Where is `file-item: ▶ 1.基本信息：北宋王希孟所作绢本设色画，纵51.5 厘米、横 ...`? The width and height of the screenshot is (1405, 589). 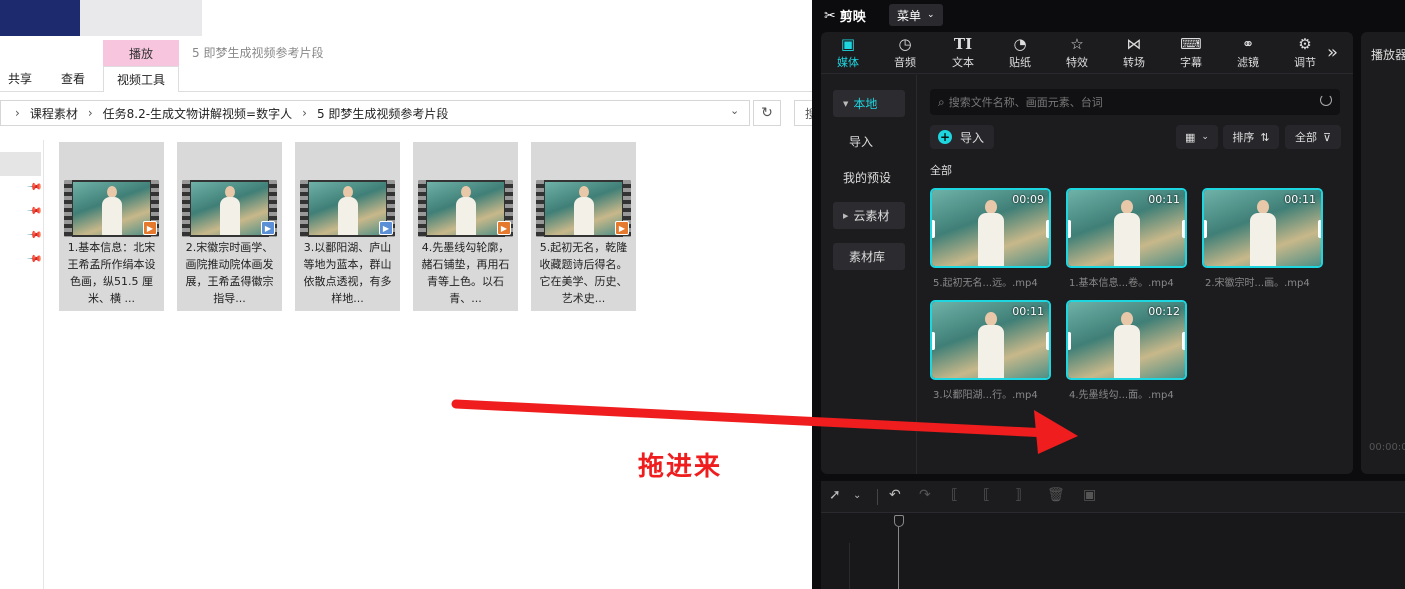 file-item: ▶ 1.基本信息：北宋王希孟所作绢本设色画，纵51.5 厘米、横 ... is located at coordinates (111, 226).